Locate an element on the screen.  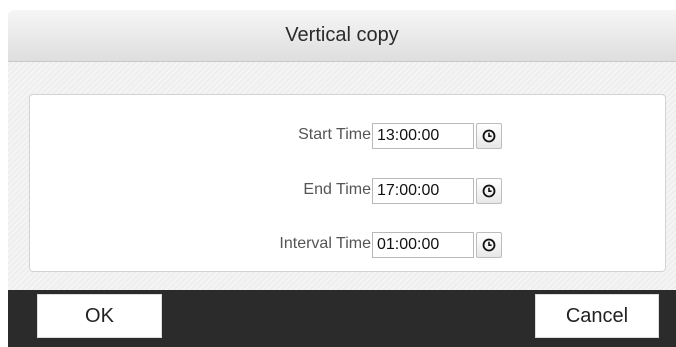
cancel-button: Cancel is located at coordinates (597, 316).